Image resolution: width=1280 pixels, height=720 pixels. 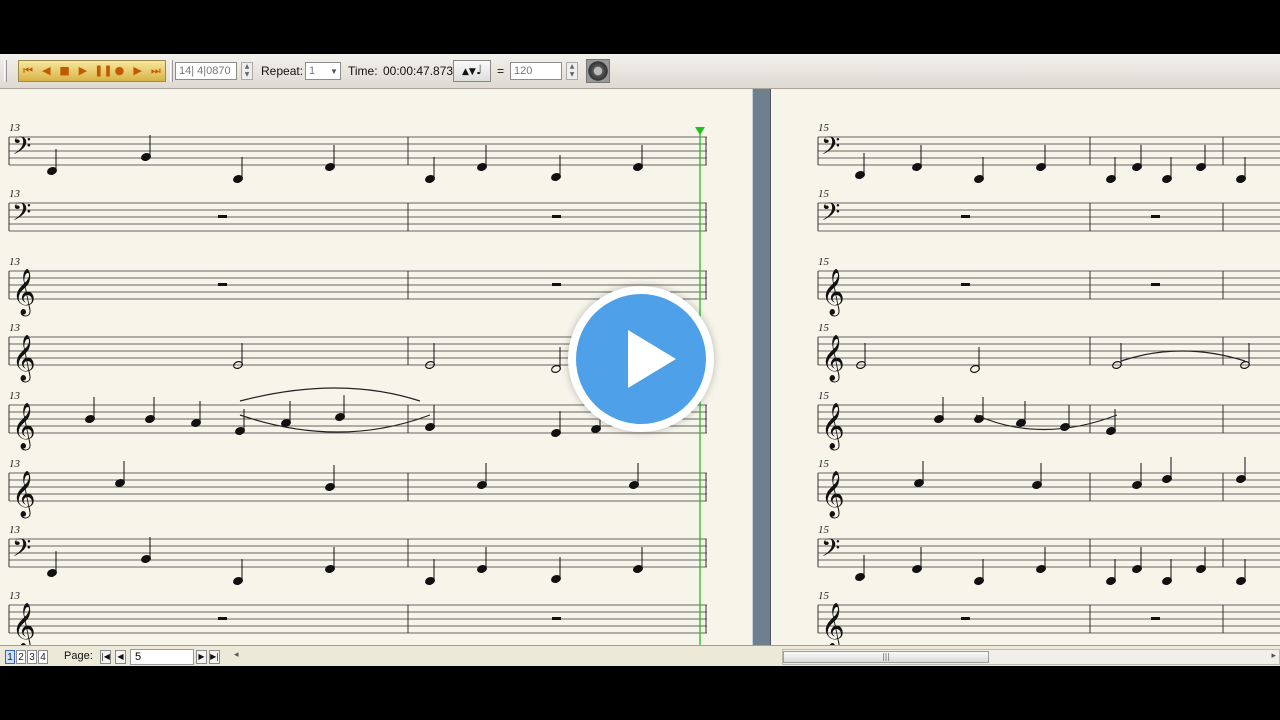 What do you see at coordinates (1273, 656) in the screenshot?
I see `scroll-right-icon: ▸` at bounding box center [1273, 656].